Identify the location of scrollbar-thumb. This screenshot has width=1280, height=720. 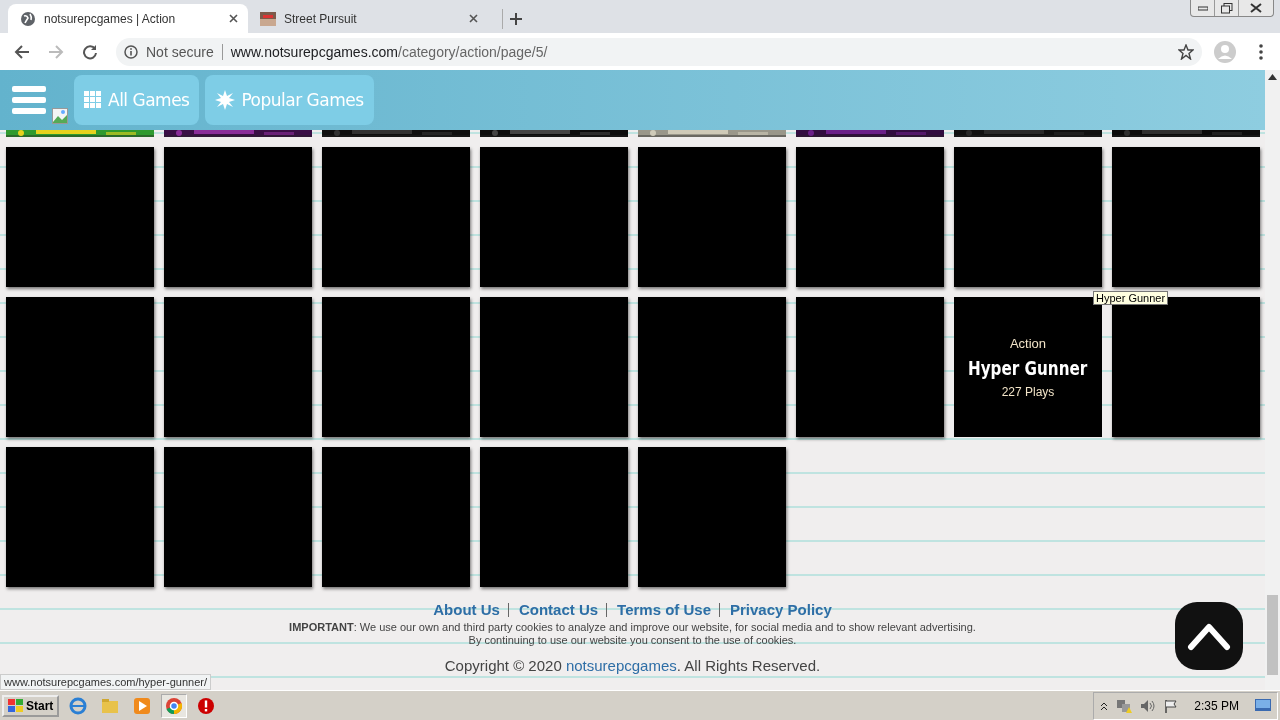
(1272, 635).